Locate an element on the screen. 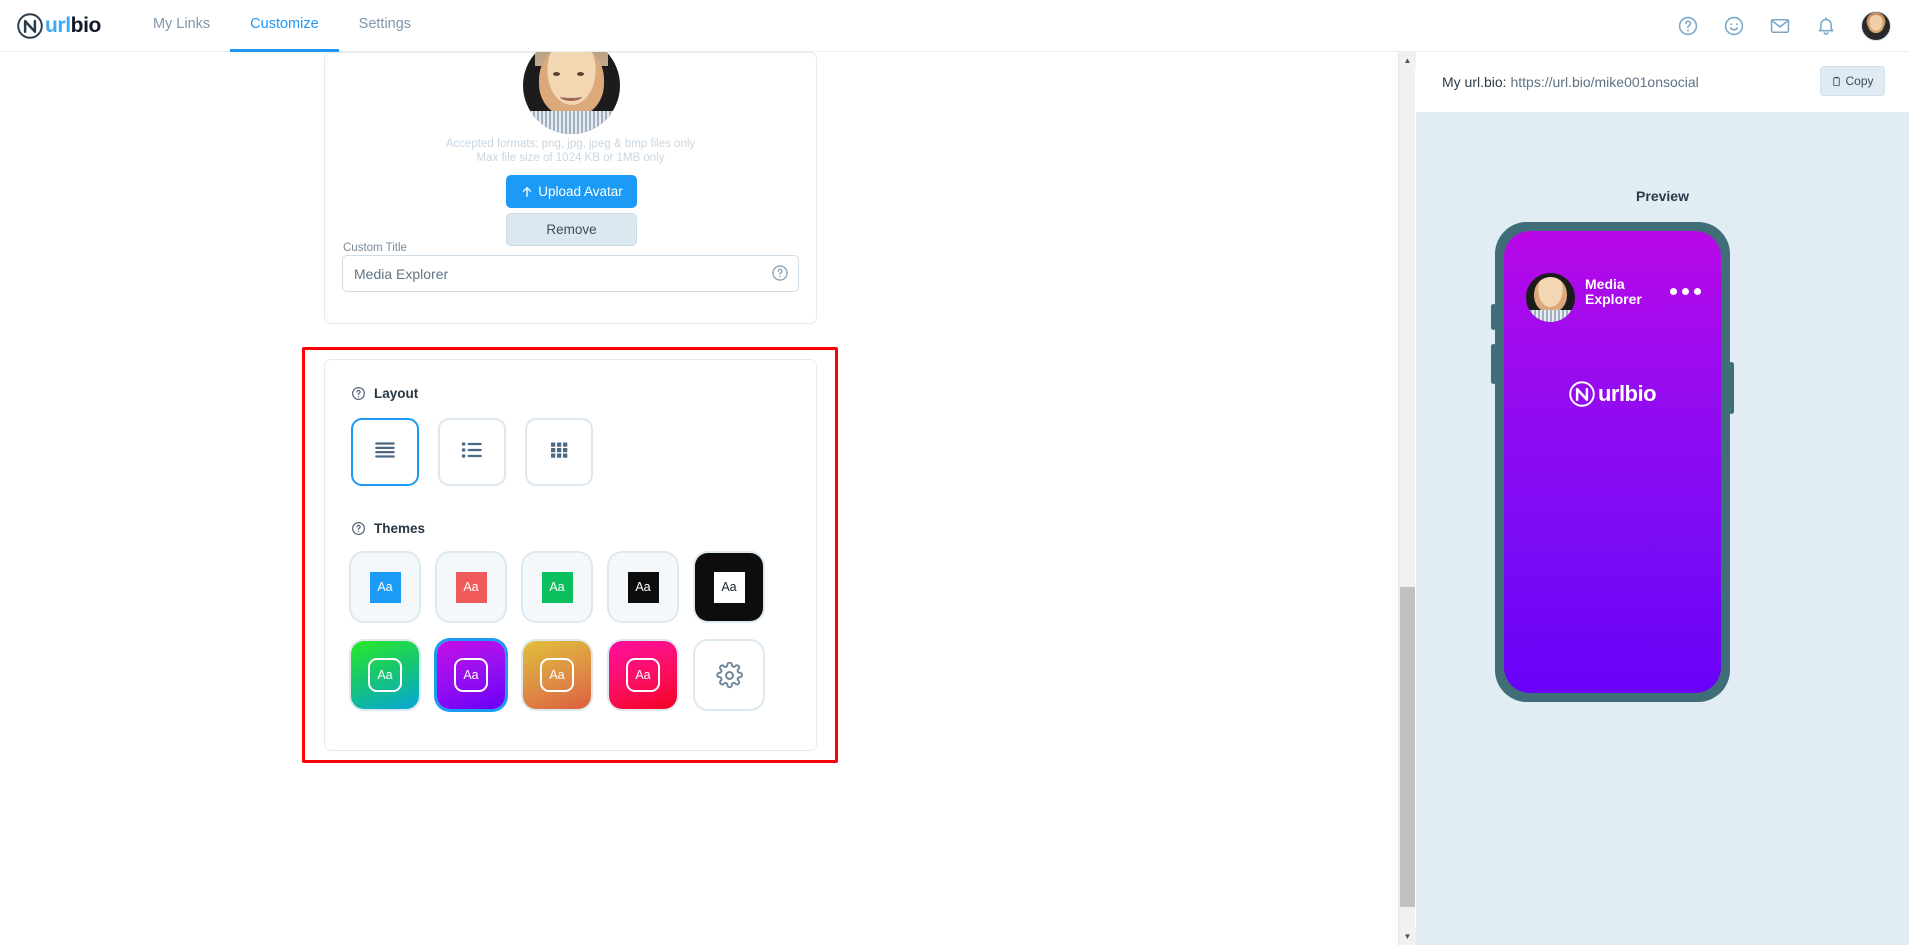  stacked-bars-icon is located at coordinates (385, 452).